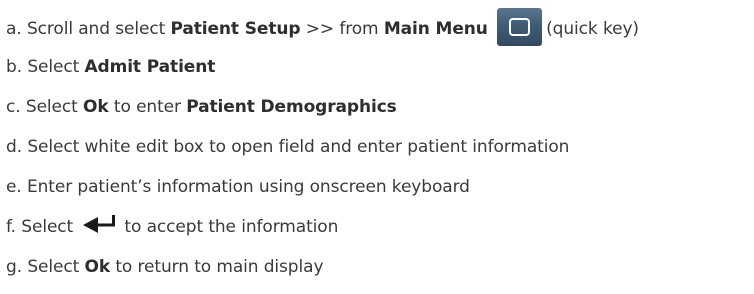 This screenshot has width=754, height=294. What do you see at coordinates (291, 107) in the screenshot?
I see `patient-demographics-label: Patient Demographics` at bounding box center [291, 107].